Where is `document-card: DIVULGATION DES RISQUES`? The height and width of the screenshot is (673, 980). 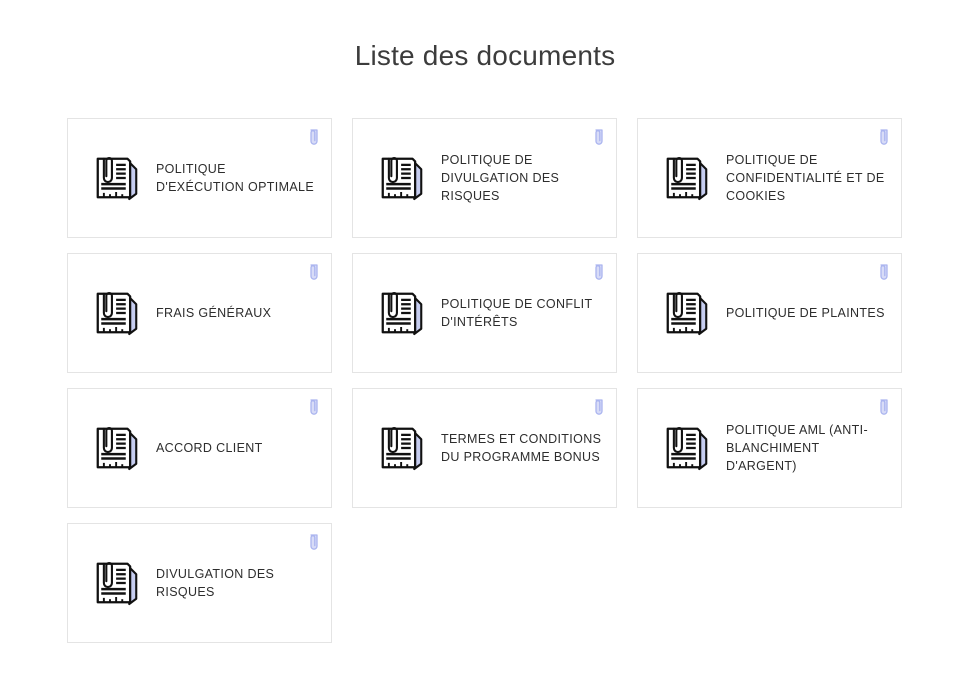 document-card: DIVULGATION DES RISQUES is located at coordinates (199, 583).